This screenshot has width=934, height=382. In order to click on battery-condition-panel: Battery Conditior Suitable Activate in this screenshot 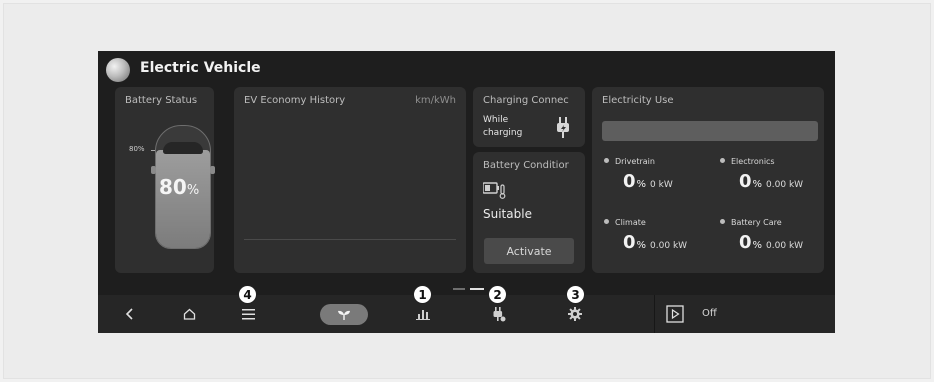, I will do `click(529, 212)`.